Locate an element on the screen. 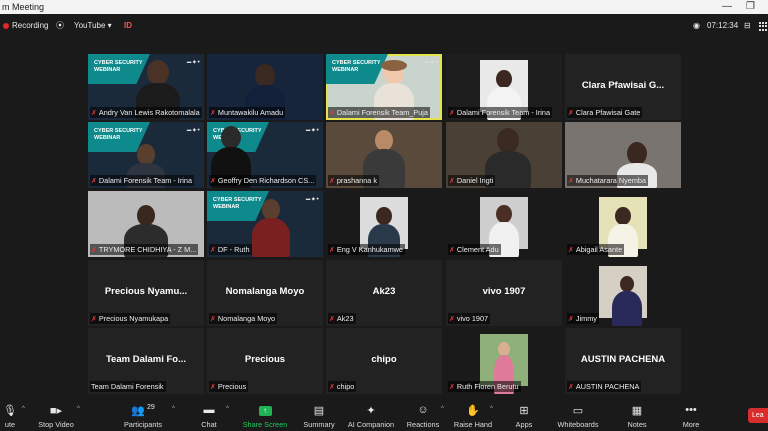 The width and height of the screenshot is (768, 431). more-button: ••• More is located at coordinates (691, 412).